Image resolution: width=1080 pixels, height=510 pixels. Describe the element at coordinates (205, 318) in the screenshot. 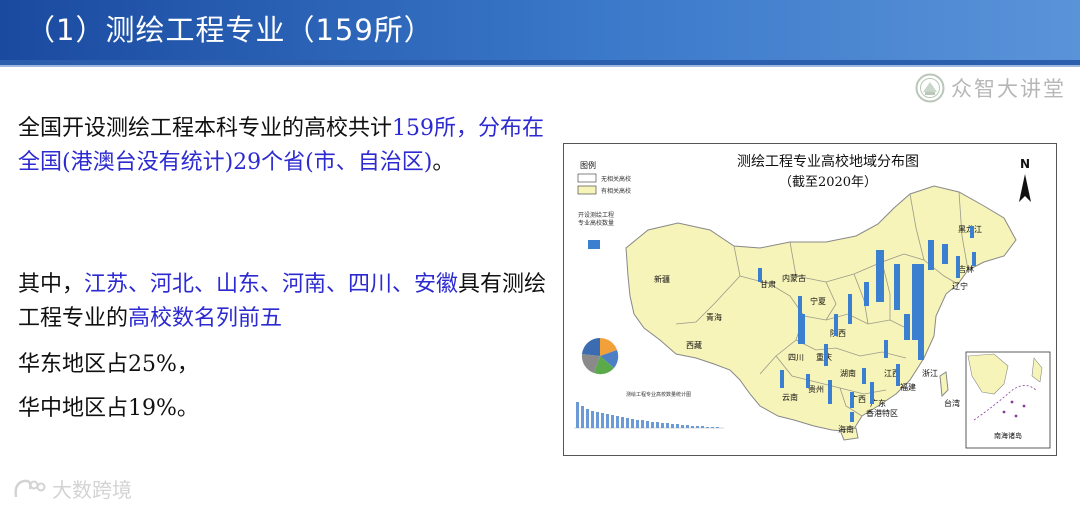

I see `top-five-suffix: 高校数名列前五` at that location.